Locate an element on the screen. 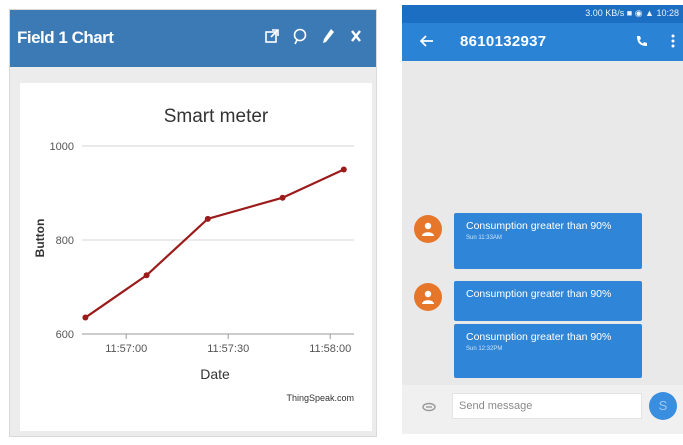 The width and height of the screenshot is (683, 445). y-axis-ticks: 600 800 1000 is located at coordinates (62, 241).